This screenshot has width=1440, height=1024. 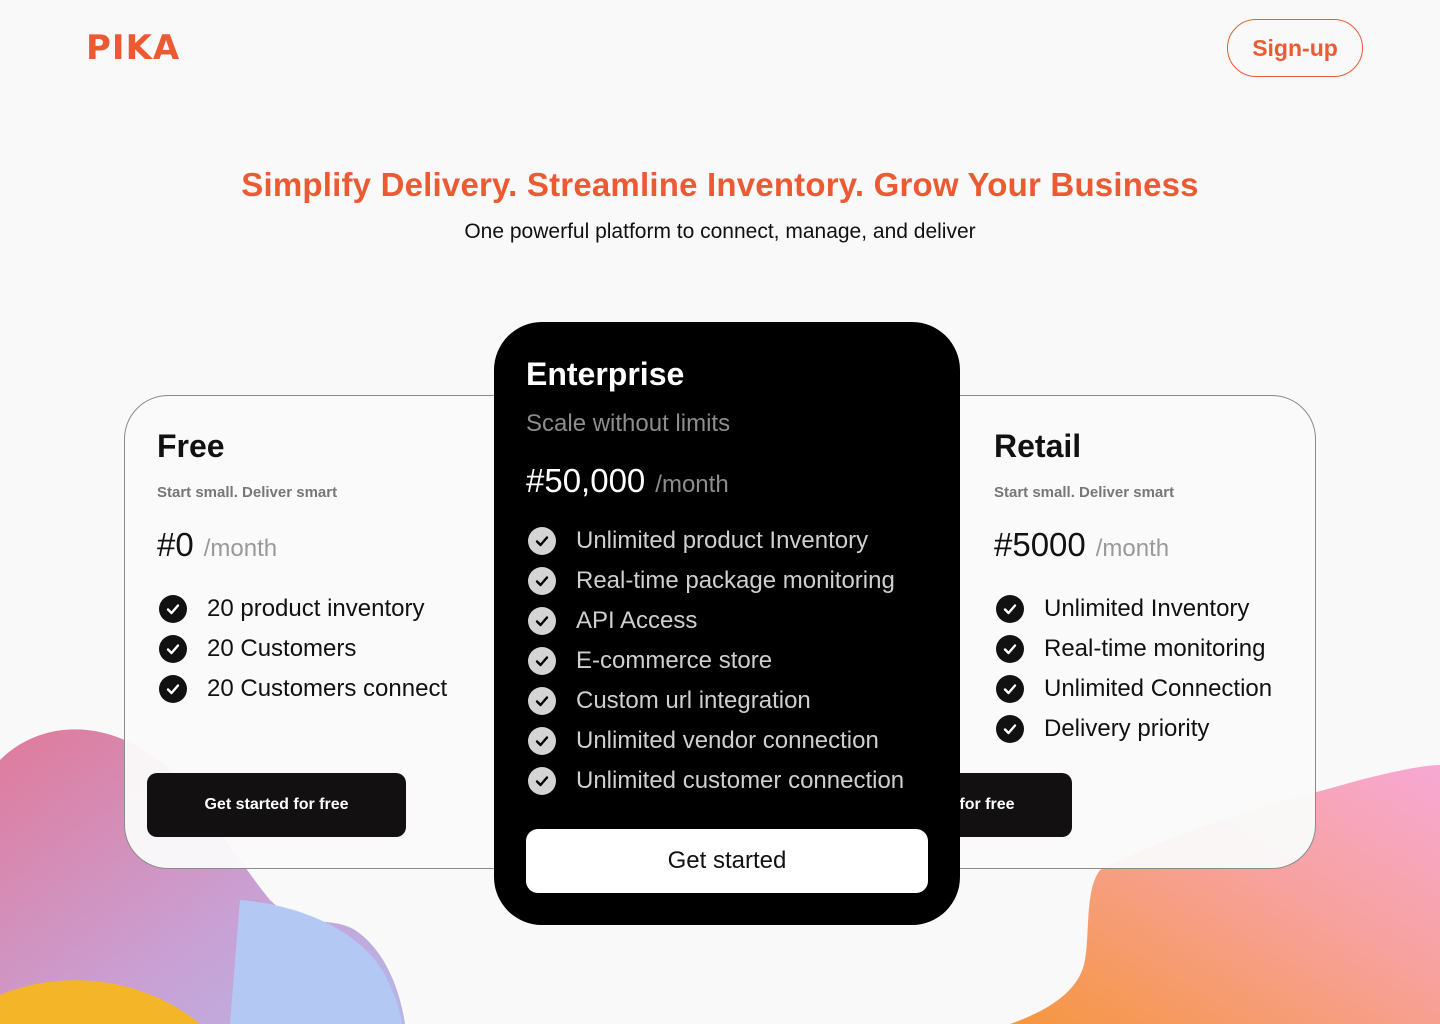 I want to click on feature-item: Custom url integration, so click(x=715, y=701).